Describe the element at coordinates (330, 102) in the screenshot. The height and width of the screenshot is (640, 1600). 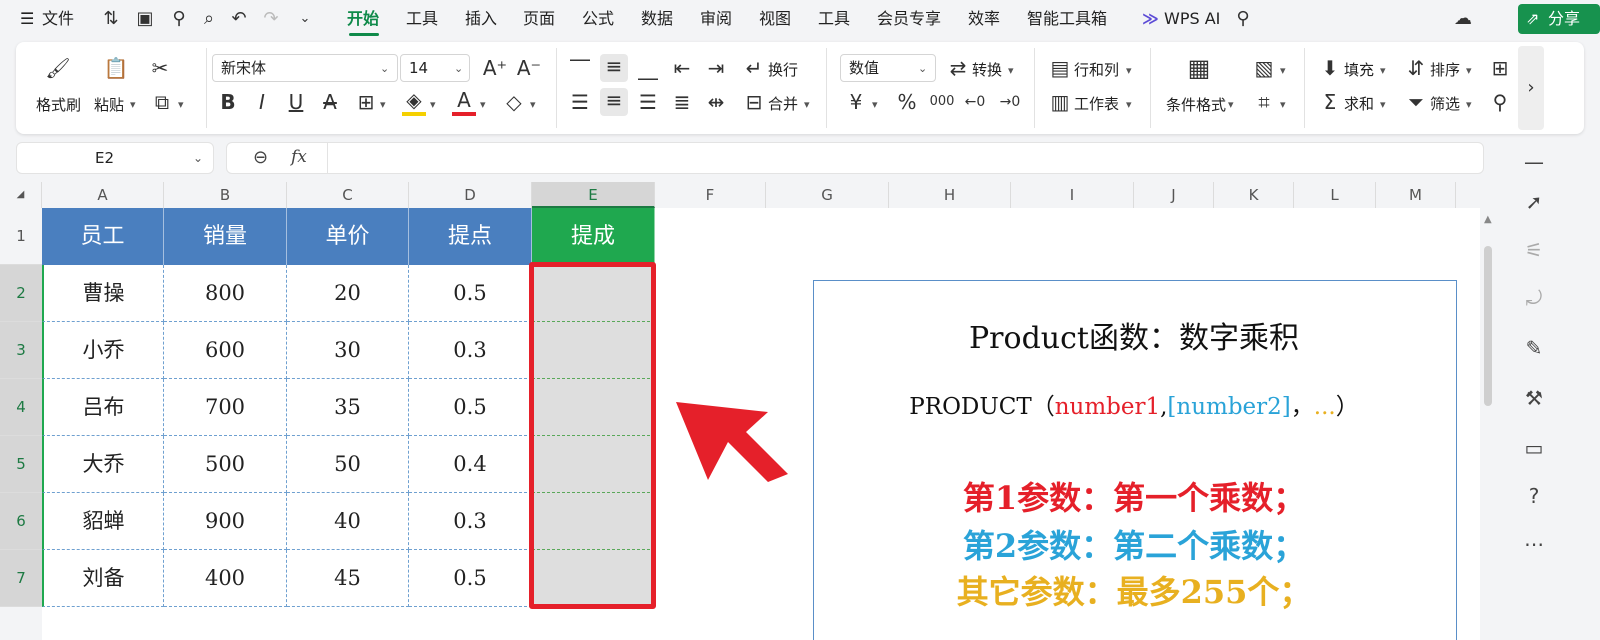
I see `strikethrough-icon: A` at that location.